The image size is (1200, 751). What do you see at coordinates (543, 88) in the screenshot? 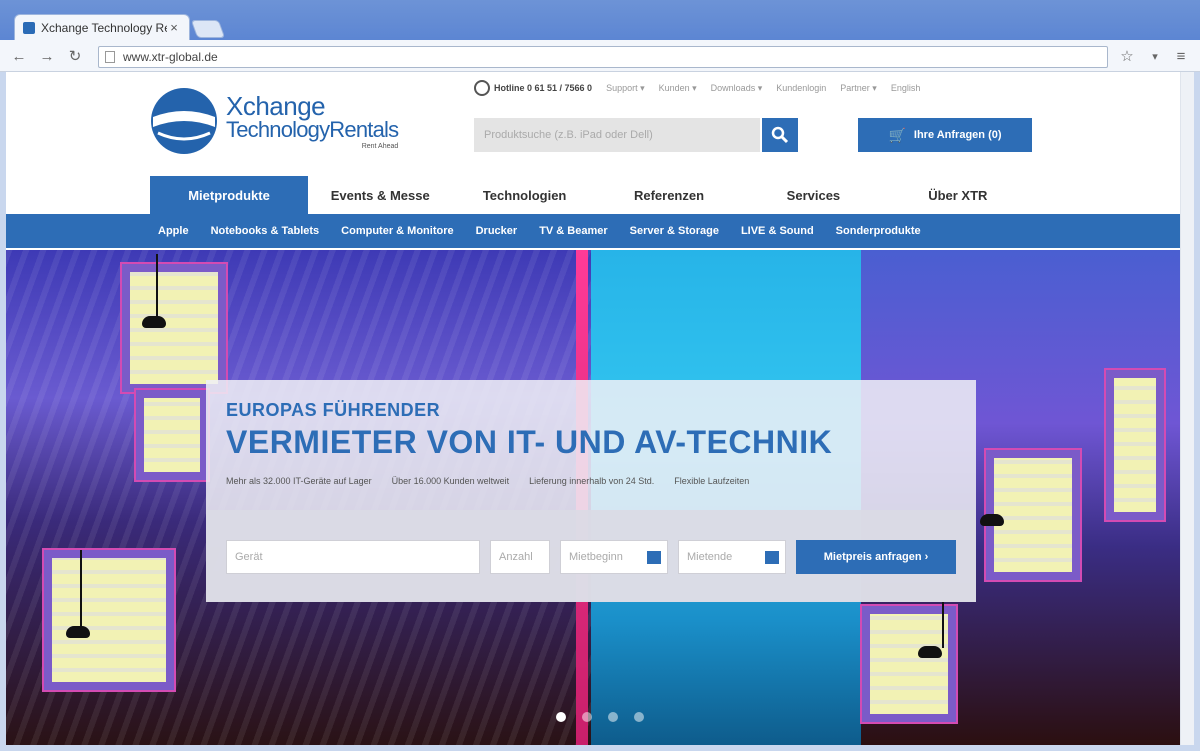
I see `hotline-text: Hotline 0 61 51 / 7566 0` at bounding box center [543, 88].